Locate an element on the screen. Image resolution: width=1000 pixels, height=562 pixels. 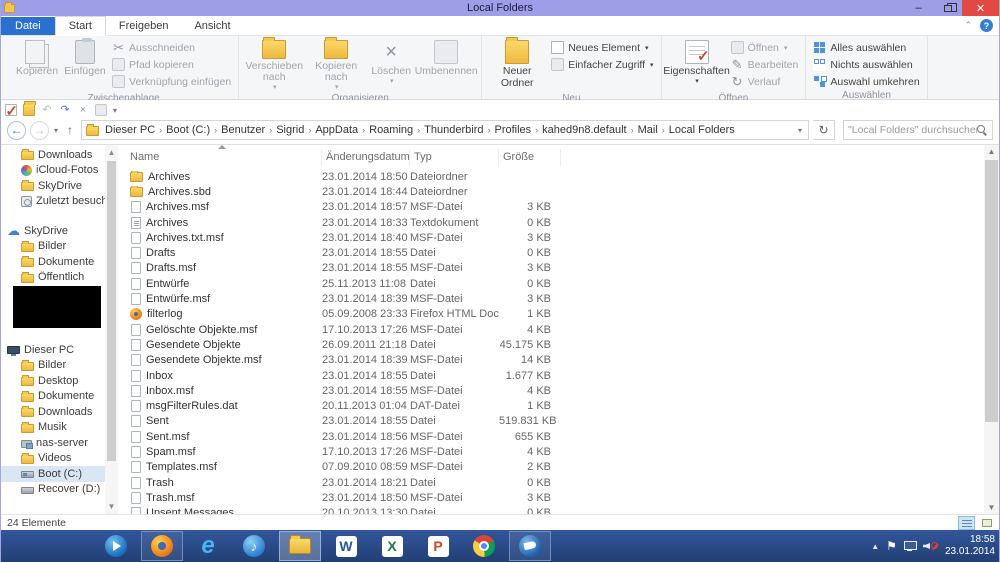
filelist-scroll-thumb is located at coordinates (991, 291).